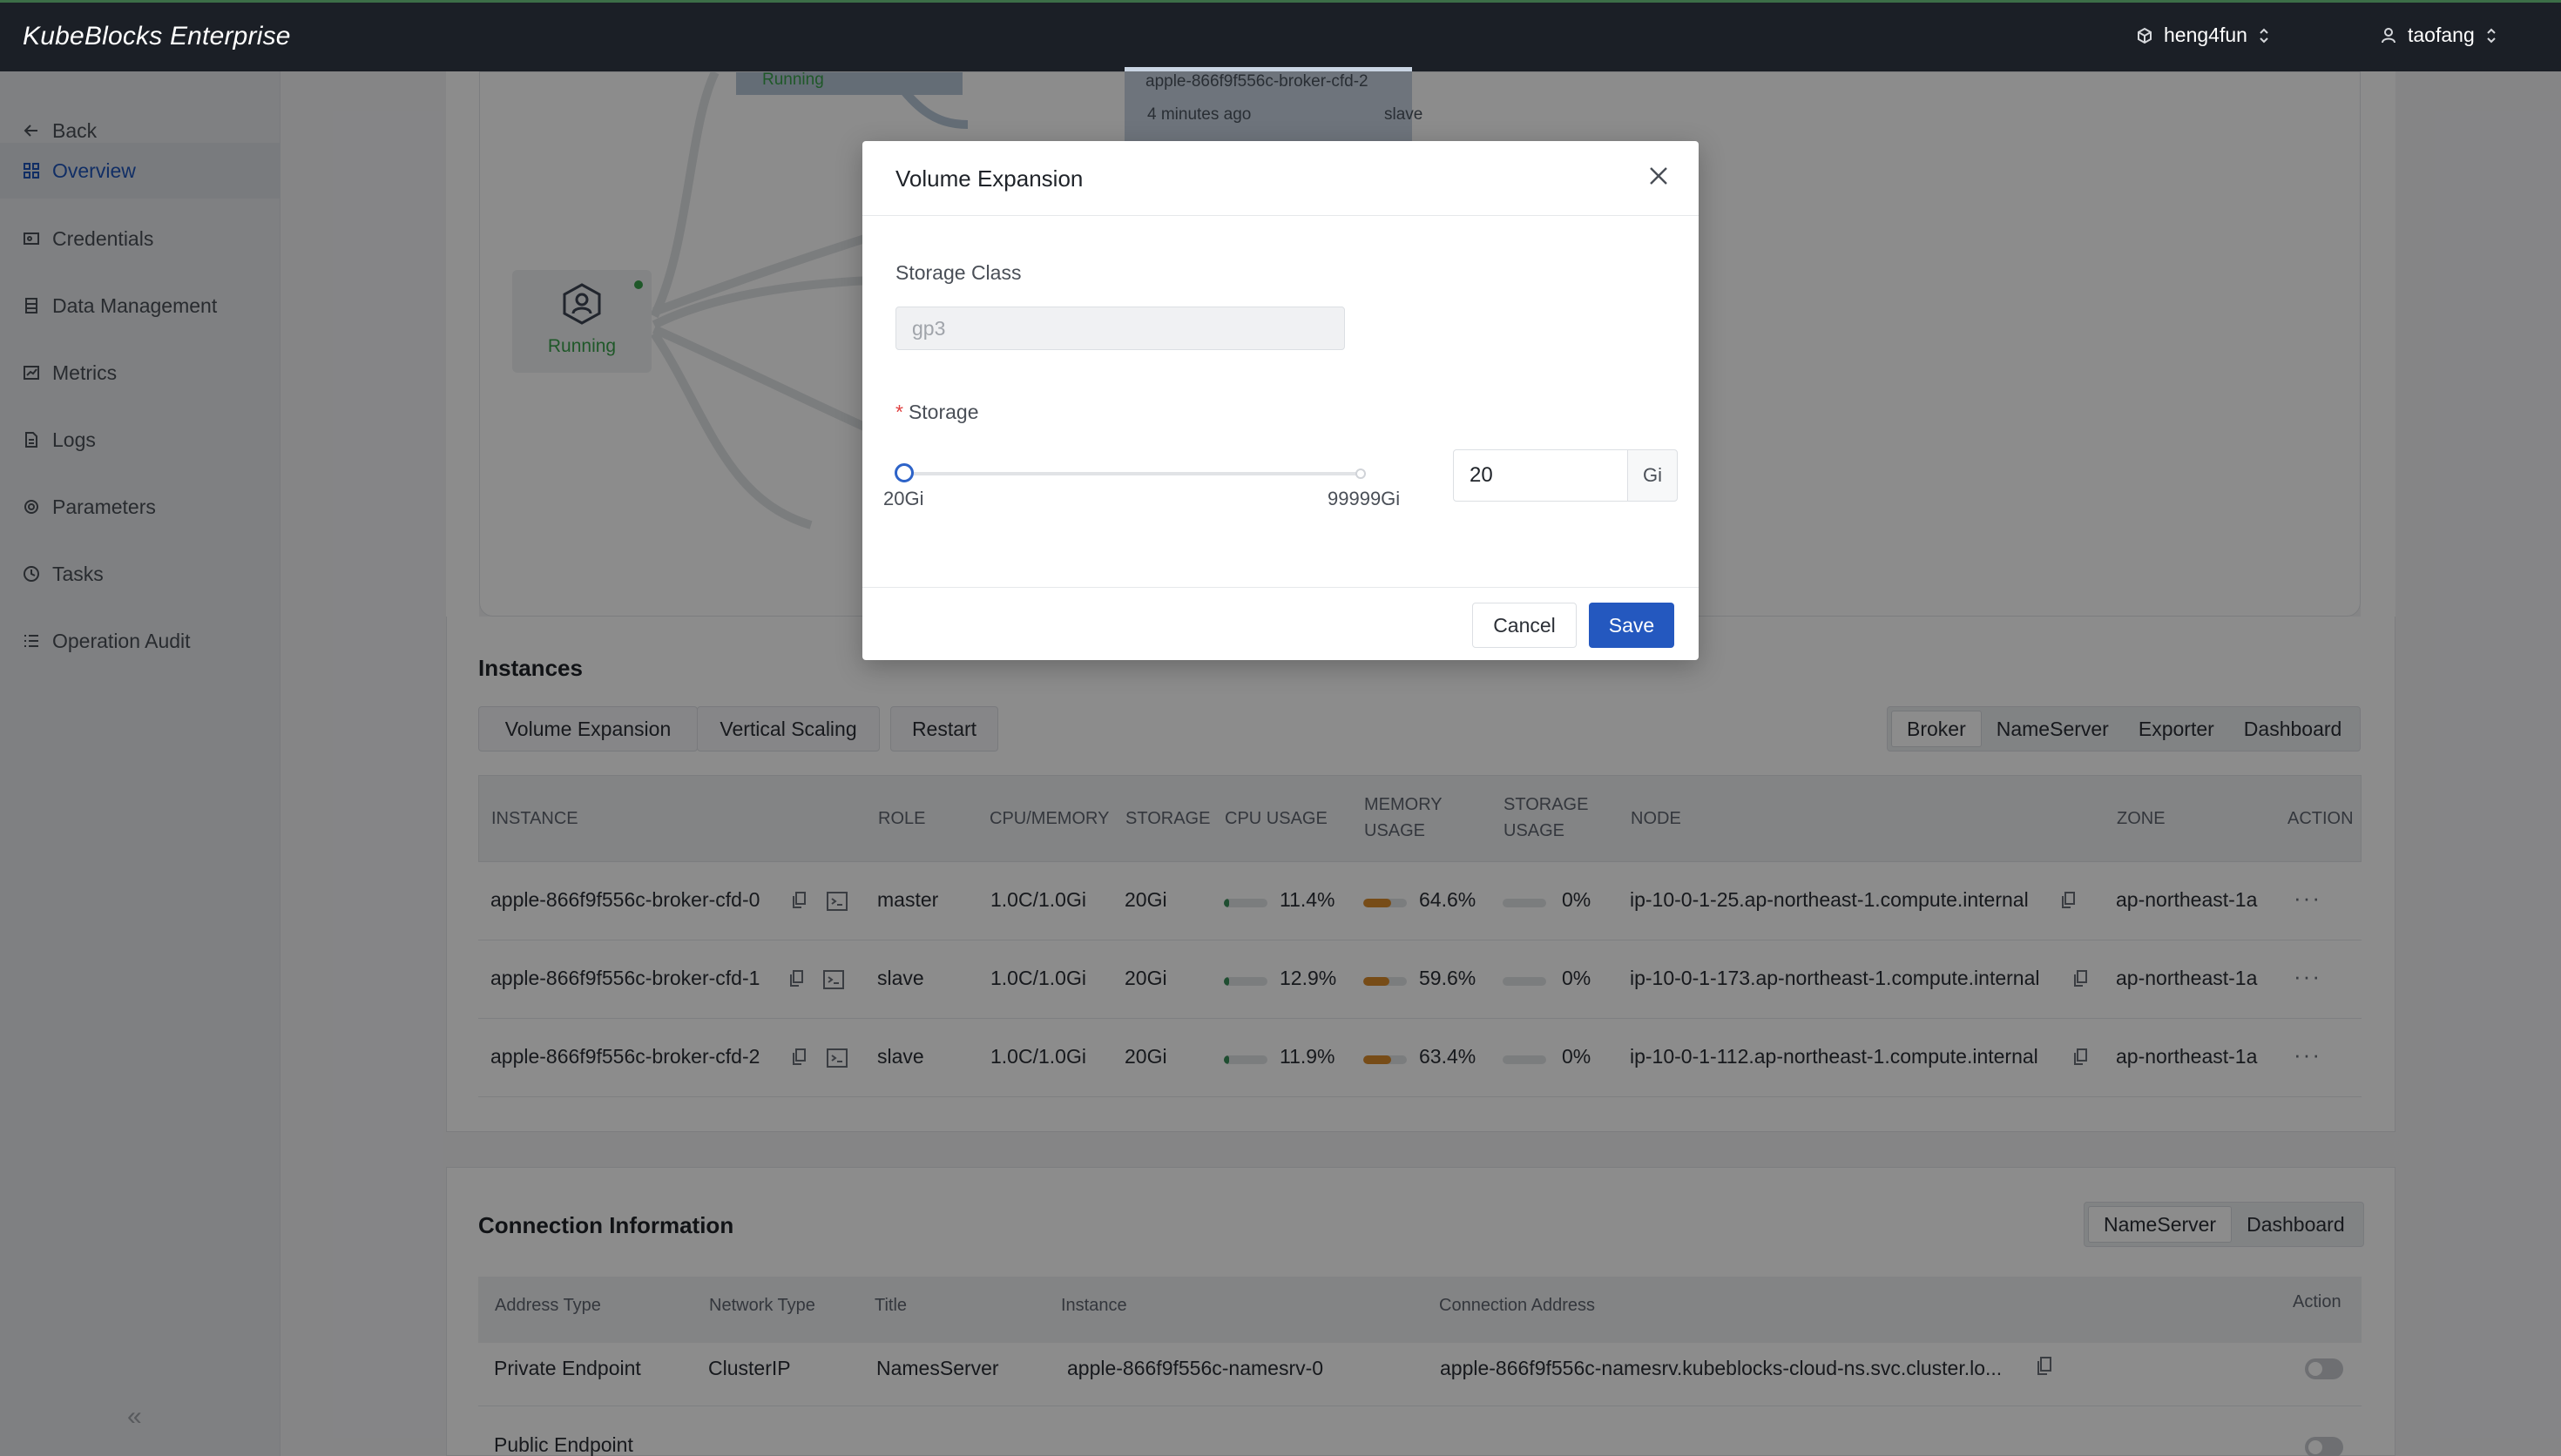 Image resolution: width=2561 pixels, height=1456 pixels. I want to click on storage-input, so click(1541, 475).